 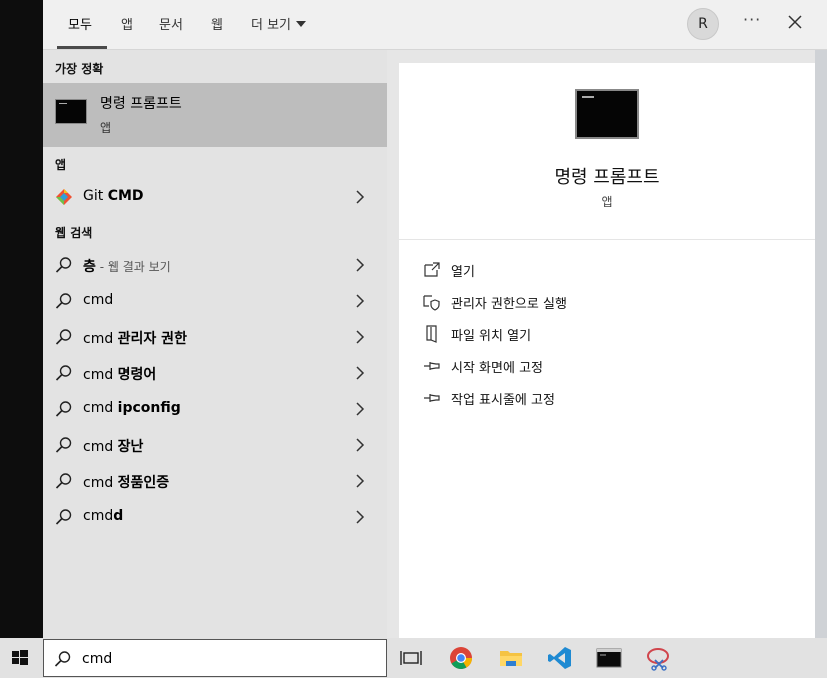 I want to click on best-match-subtitle: 앱, so click(x=106, y=128).